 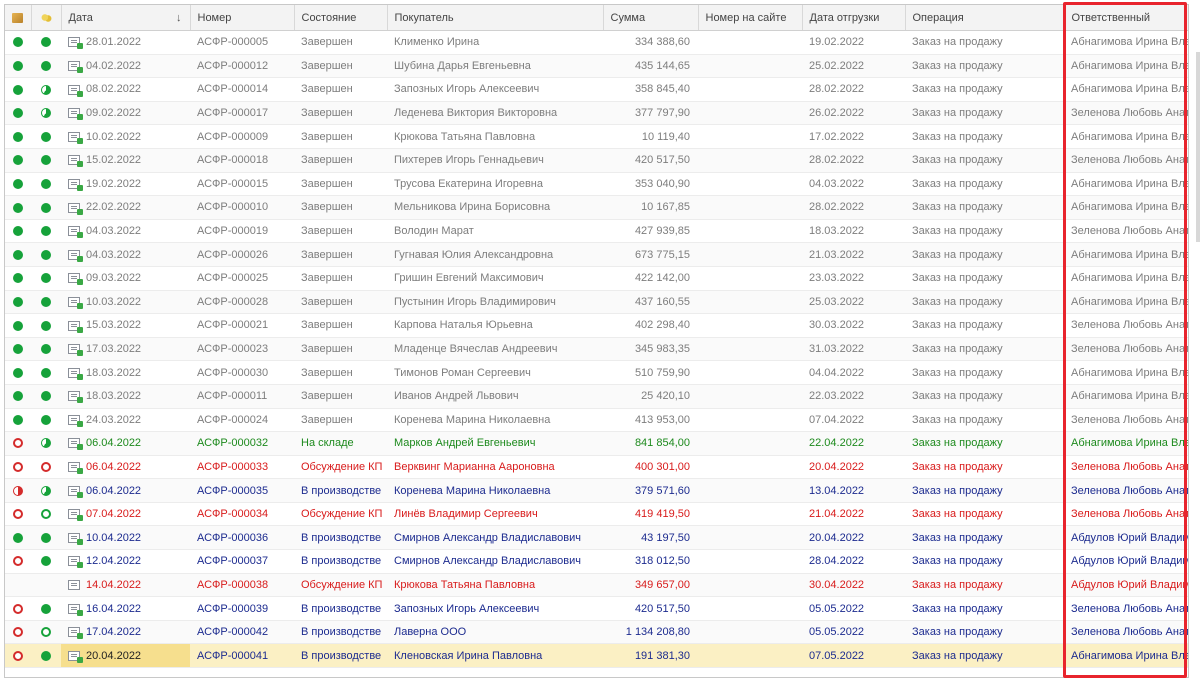 I want to click on date-cell: 19.02.2022, so click(x=125, y=184).